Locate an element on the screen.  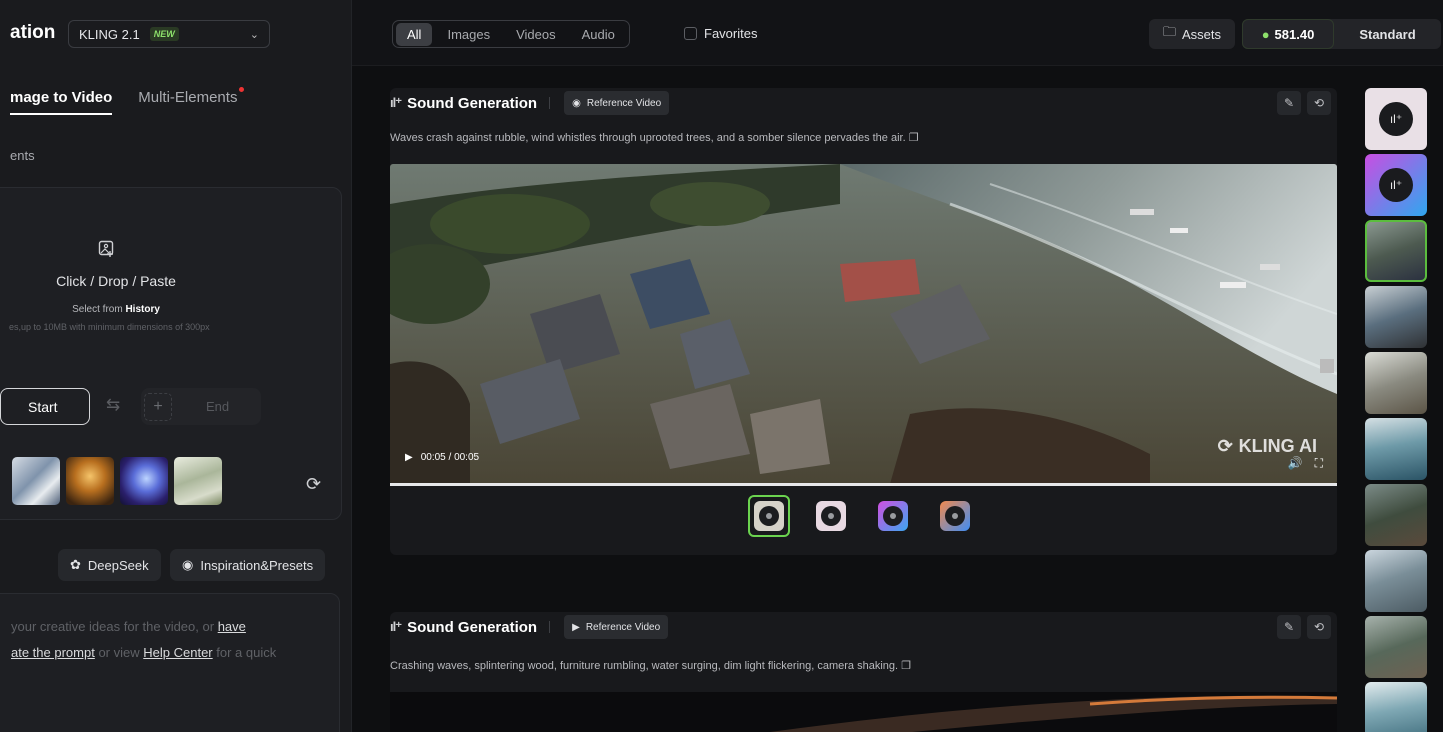
credits-plan: ● 581.40 Standard is located at coordinates (1341, 34).